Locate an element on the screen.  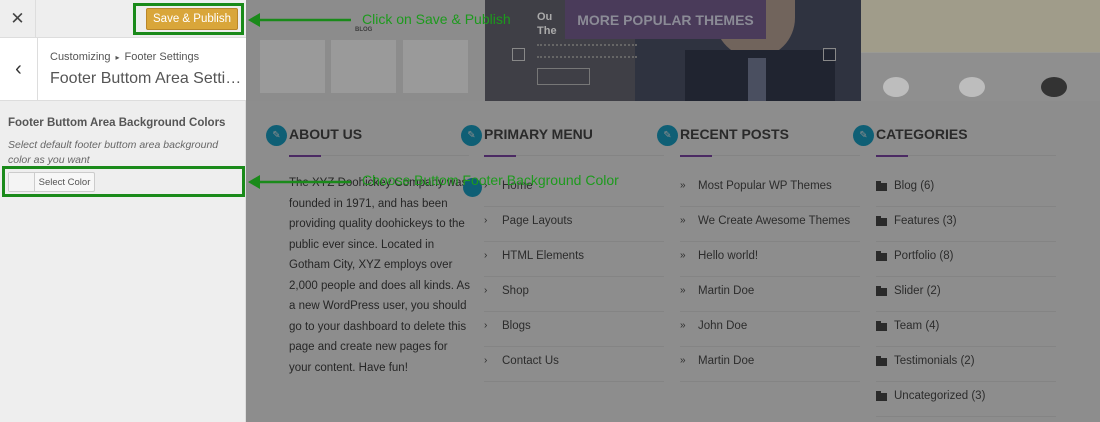
blog-label: BLOG is located at coordinates (364, 30).